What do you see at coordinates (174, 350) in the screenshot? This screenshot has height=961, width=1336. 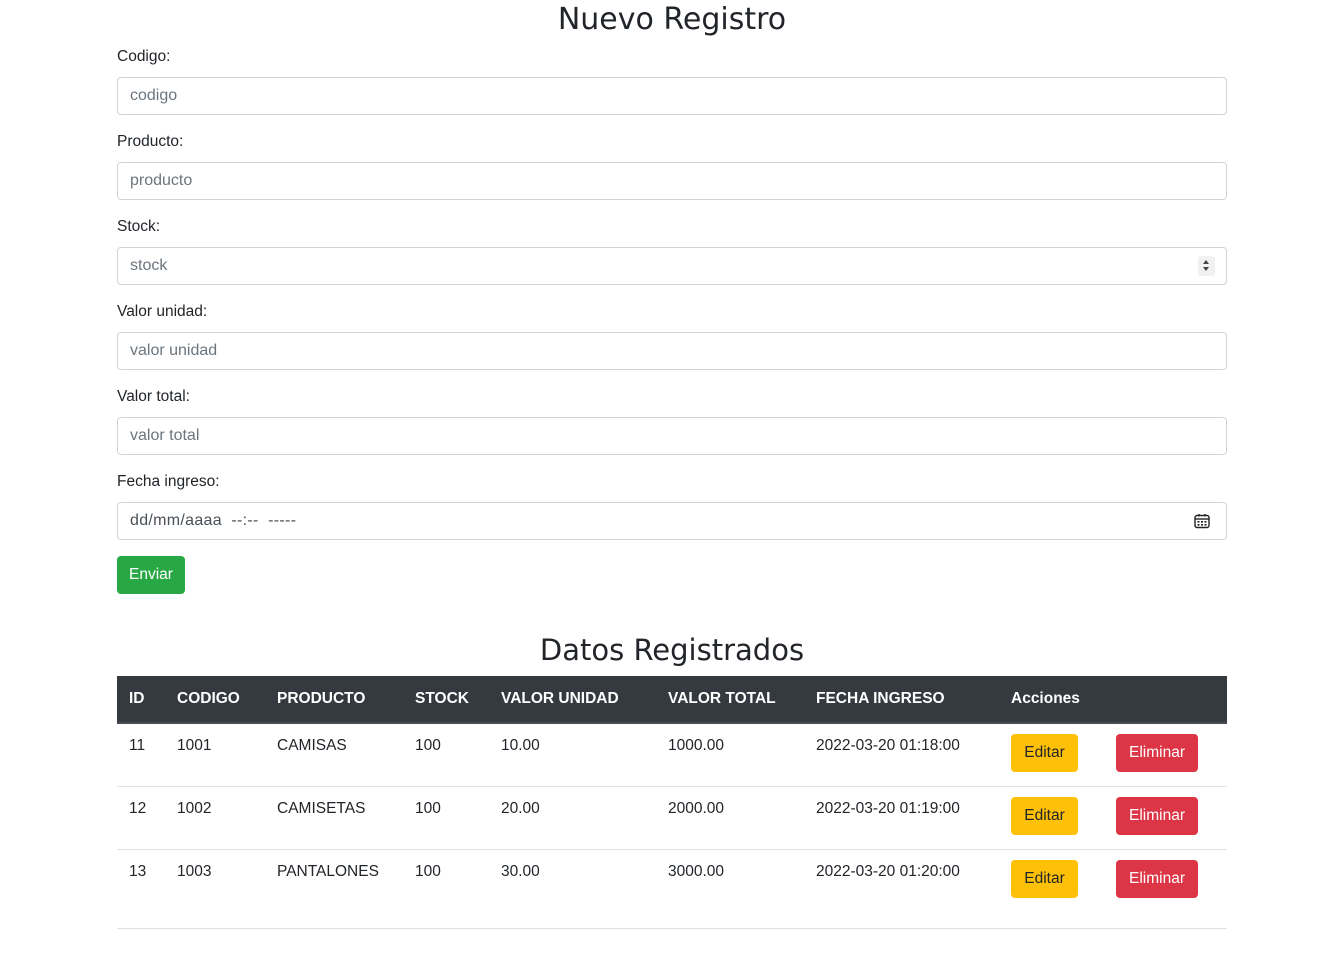 I see `valor-unidad-placeholder: valor unidad` at bounding box center [174, 350].